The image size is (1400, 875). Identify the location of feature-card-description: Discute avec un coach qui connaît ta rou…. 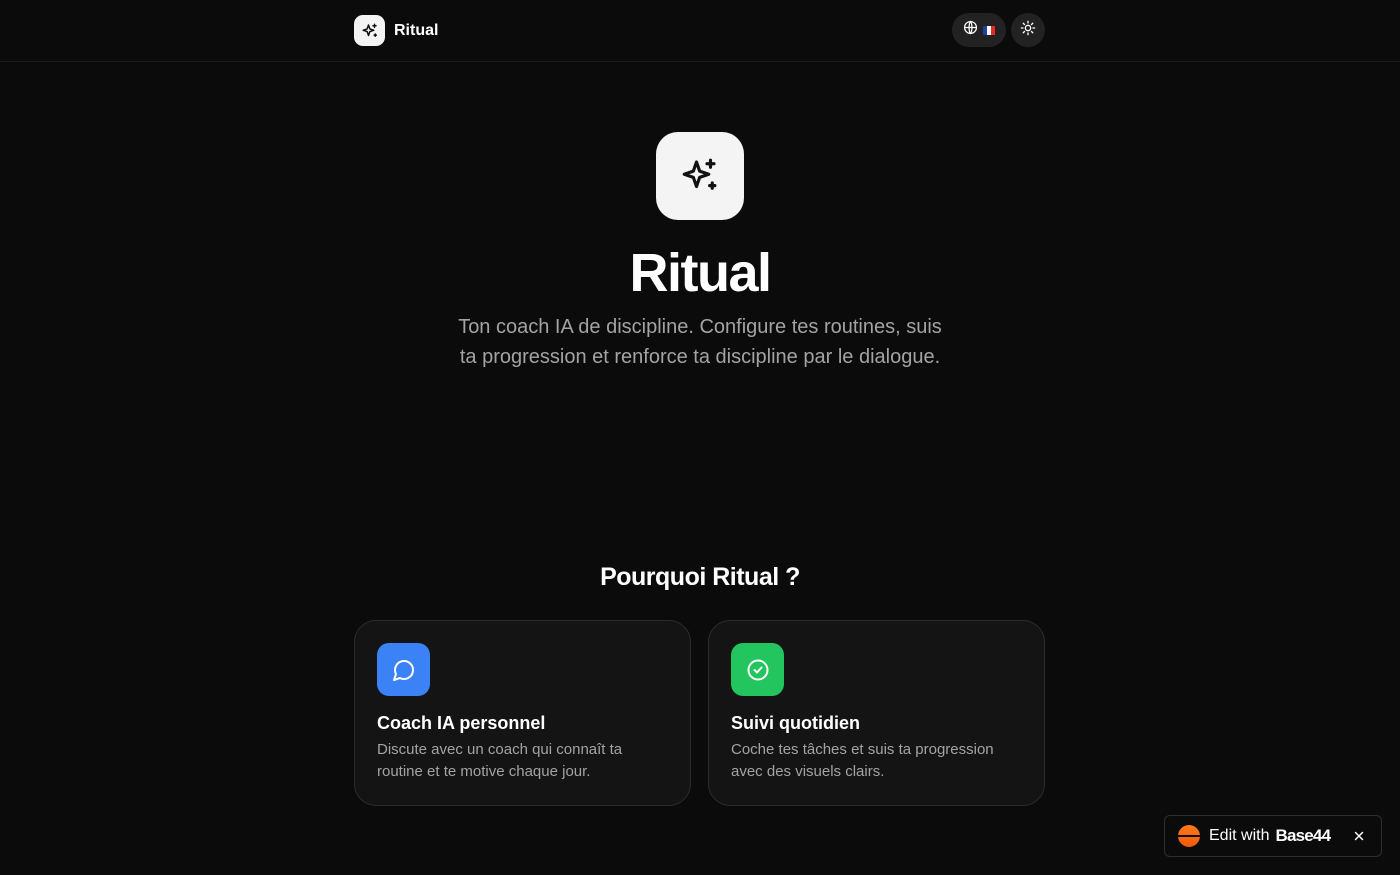
(500, 760).